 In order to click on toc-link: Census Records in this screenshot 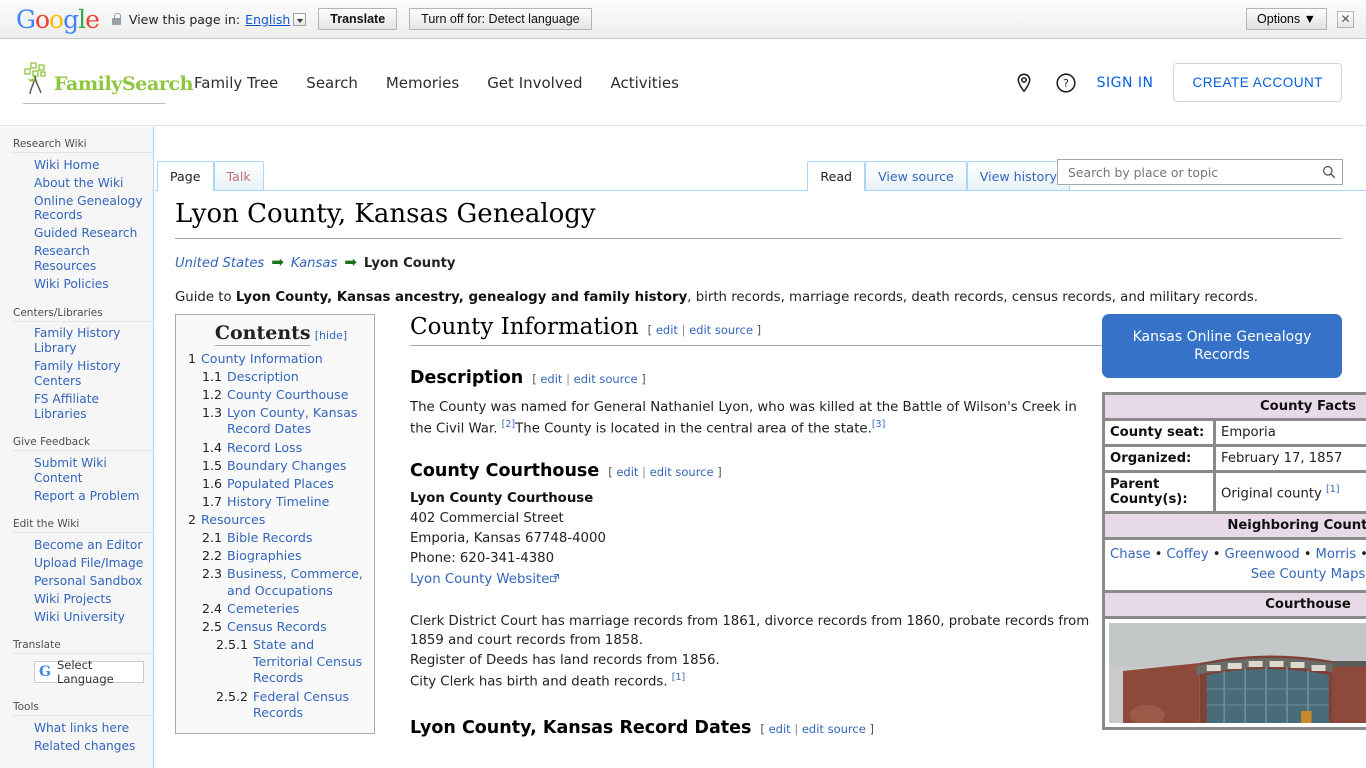, I will do `click(277, 627)`.